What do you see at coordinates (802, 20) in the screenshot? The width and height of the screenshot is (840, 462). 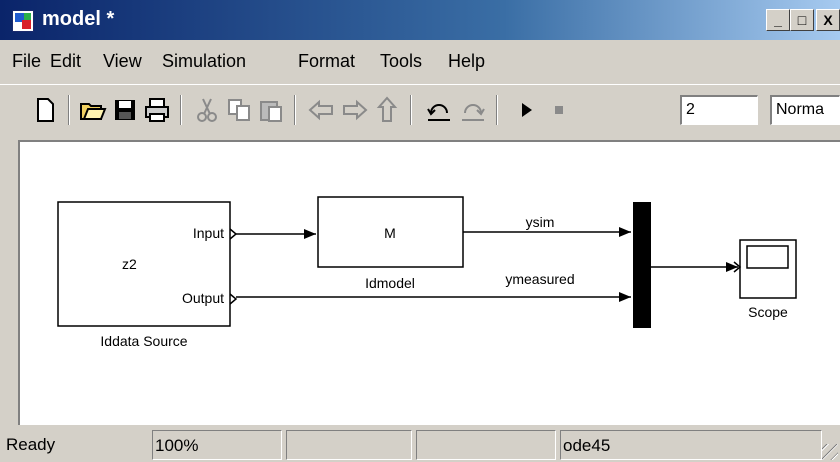 I see `maximize-button: □` at bounding box center [802, 20].